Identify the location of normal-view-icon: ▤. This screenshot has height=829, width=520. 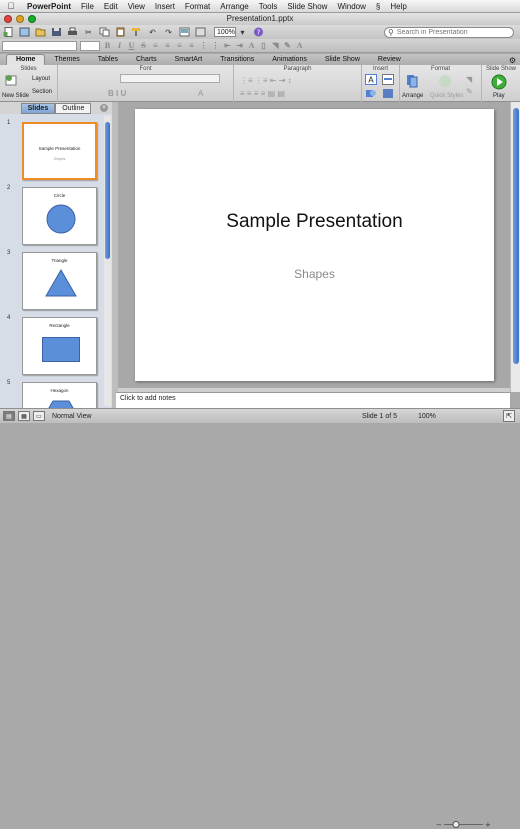
(9, 416).